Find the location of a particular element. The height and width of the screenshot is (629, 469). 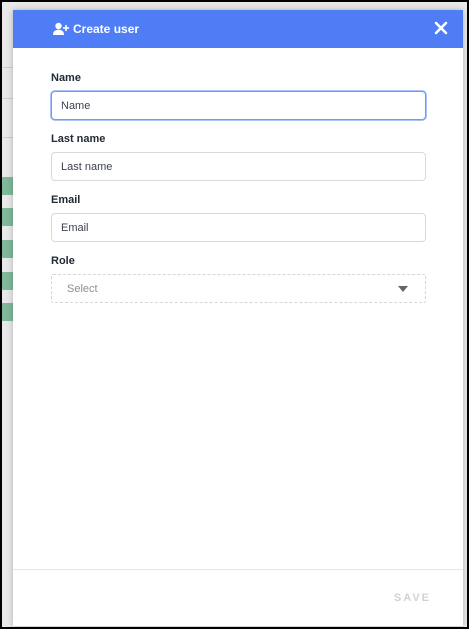

role-select-value: Select is located at coordinates (82, 288).